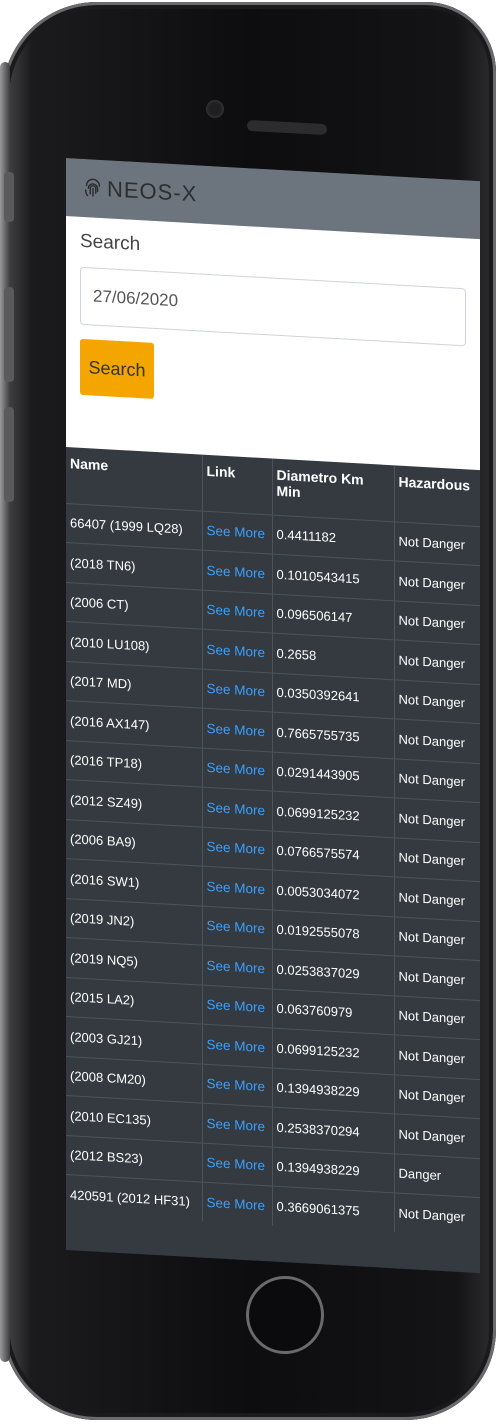 Image resolution: width=500 pixels, height=1426 pixels. Describe the element at coordinates (333, 774) in the screenshot. I see `diameter-value: 0.0291443905` at that location.